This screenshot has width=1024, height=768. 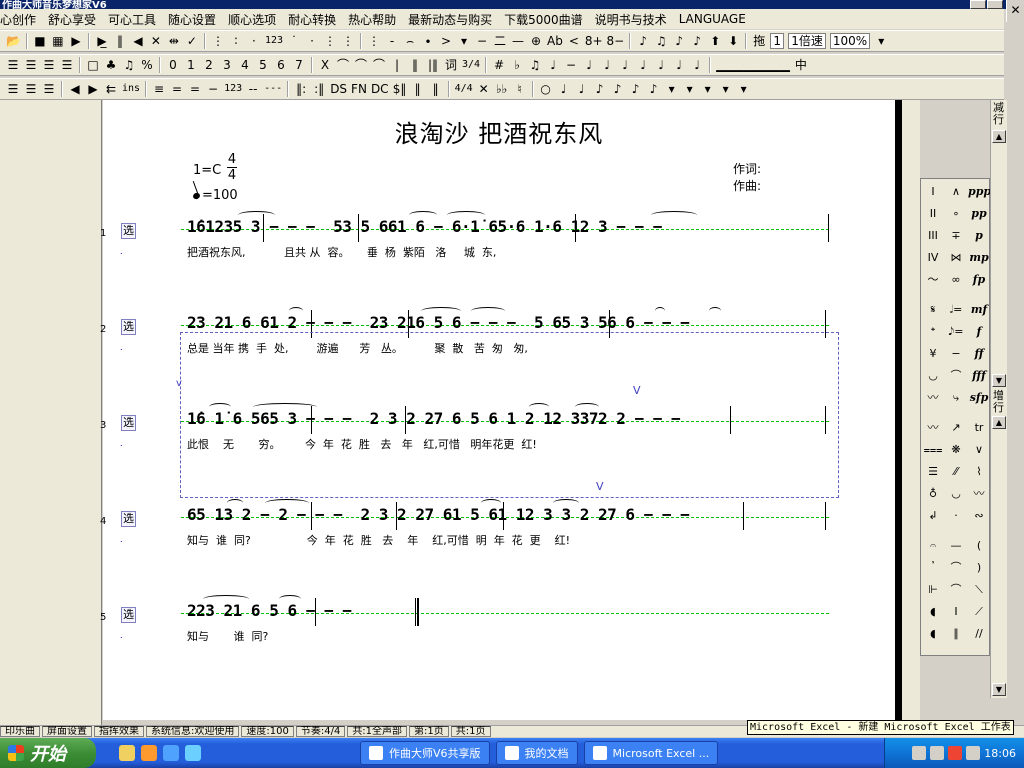 I want to click on menu-item: LANGUAGE, so click(x=712, y=19).